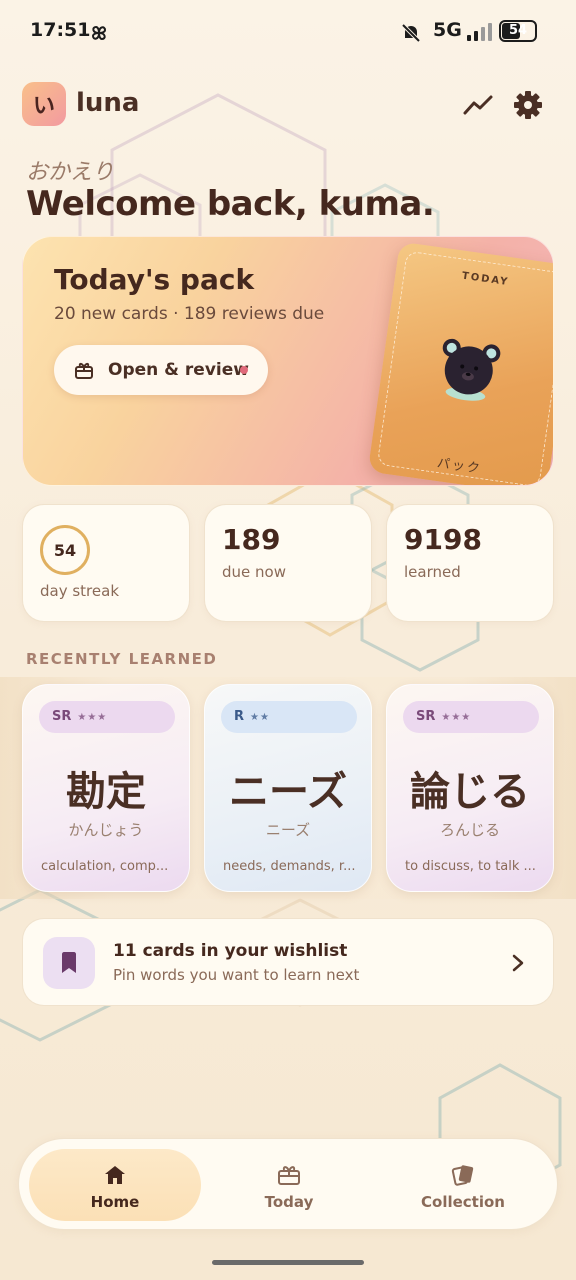  I want to click on due-card: 189 due now, so click(288, 563).